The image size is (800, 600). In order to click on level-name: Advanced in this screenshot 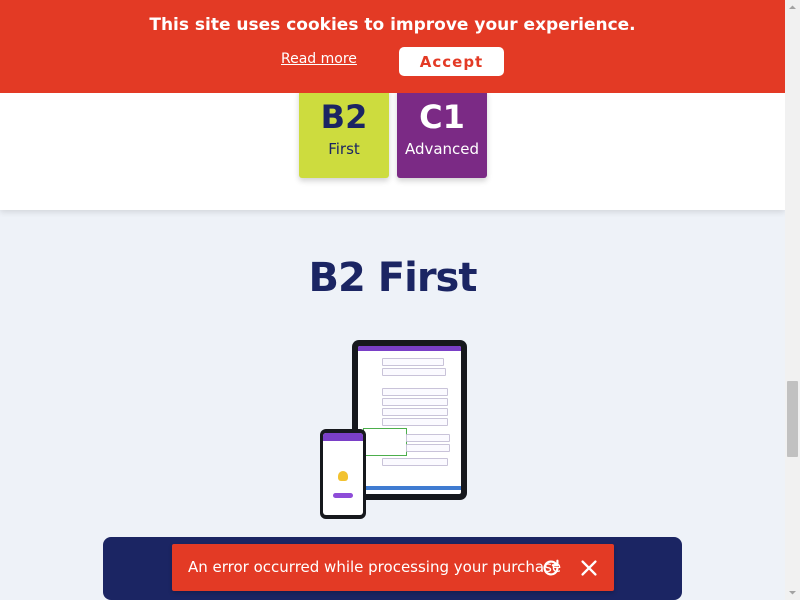, I will do `click(442, 149)`.